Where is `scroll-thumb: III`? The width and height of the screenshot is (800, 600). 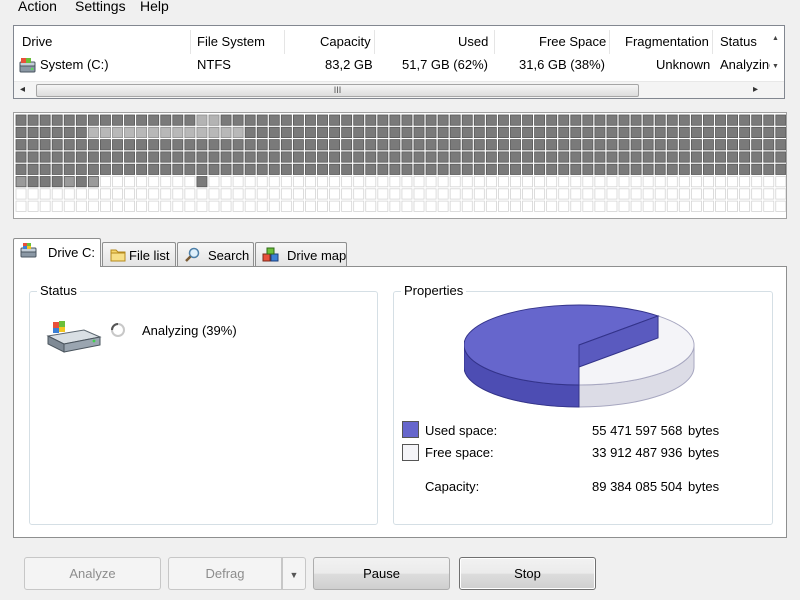 scroll-thumb: III is located at coordinates (337, 90).